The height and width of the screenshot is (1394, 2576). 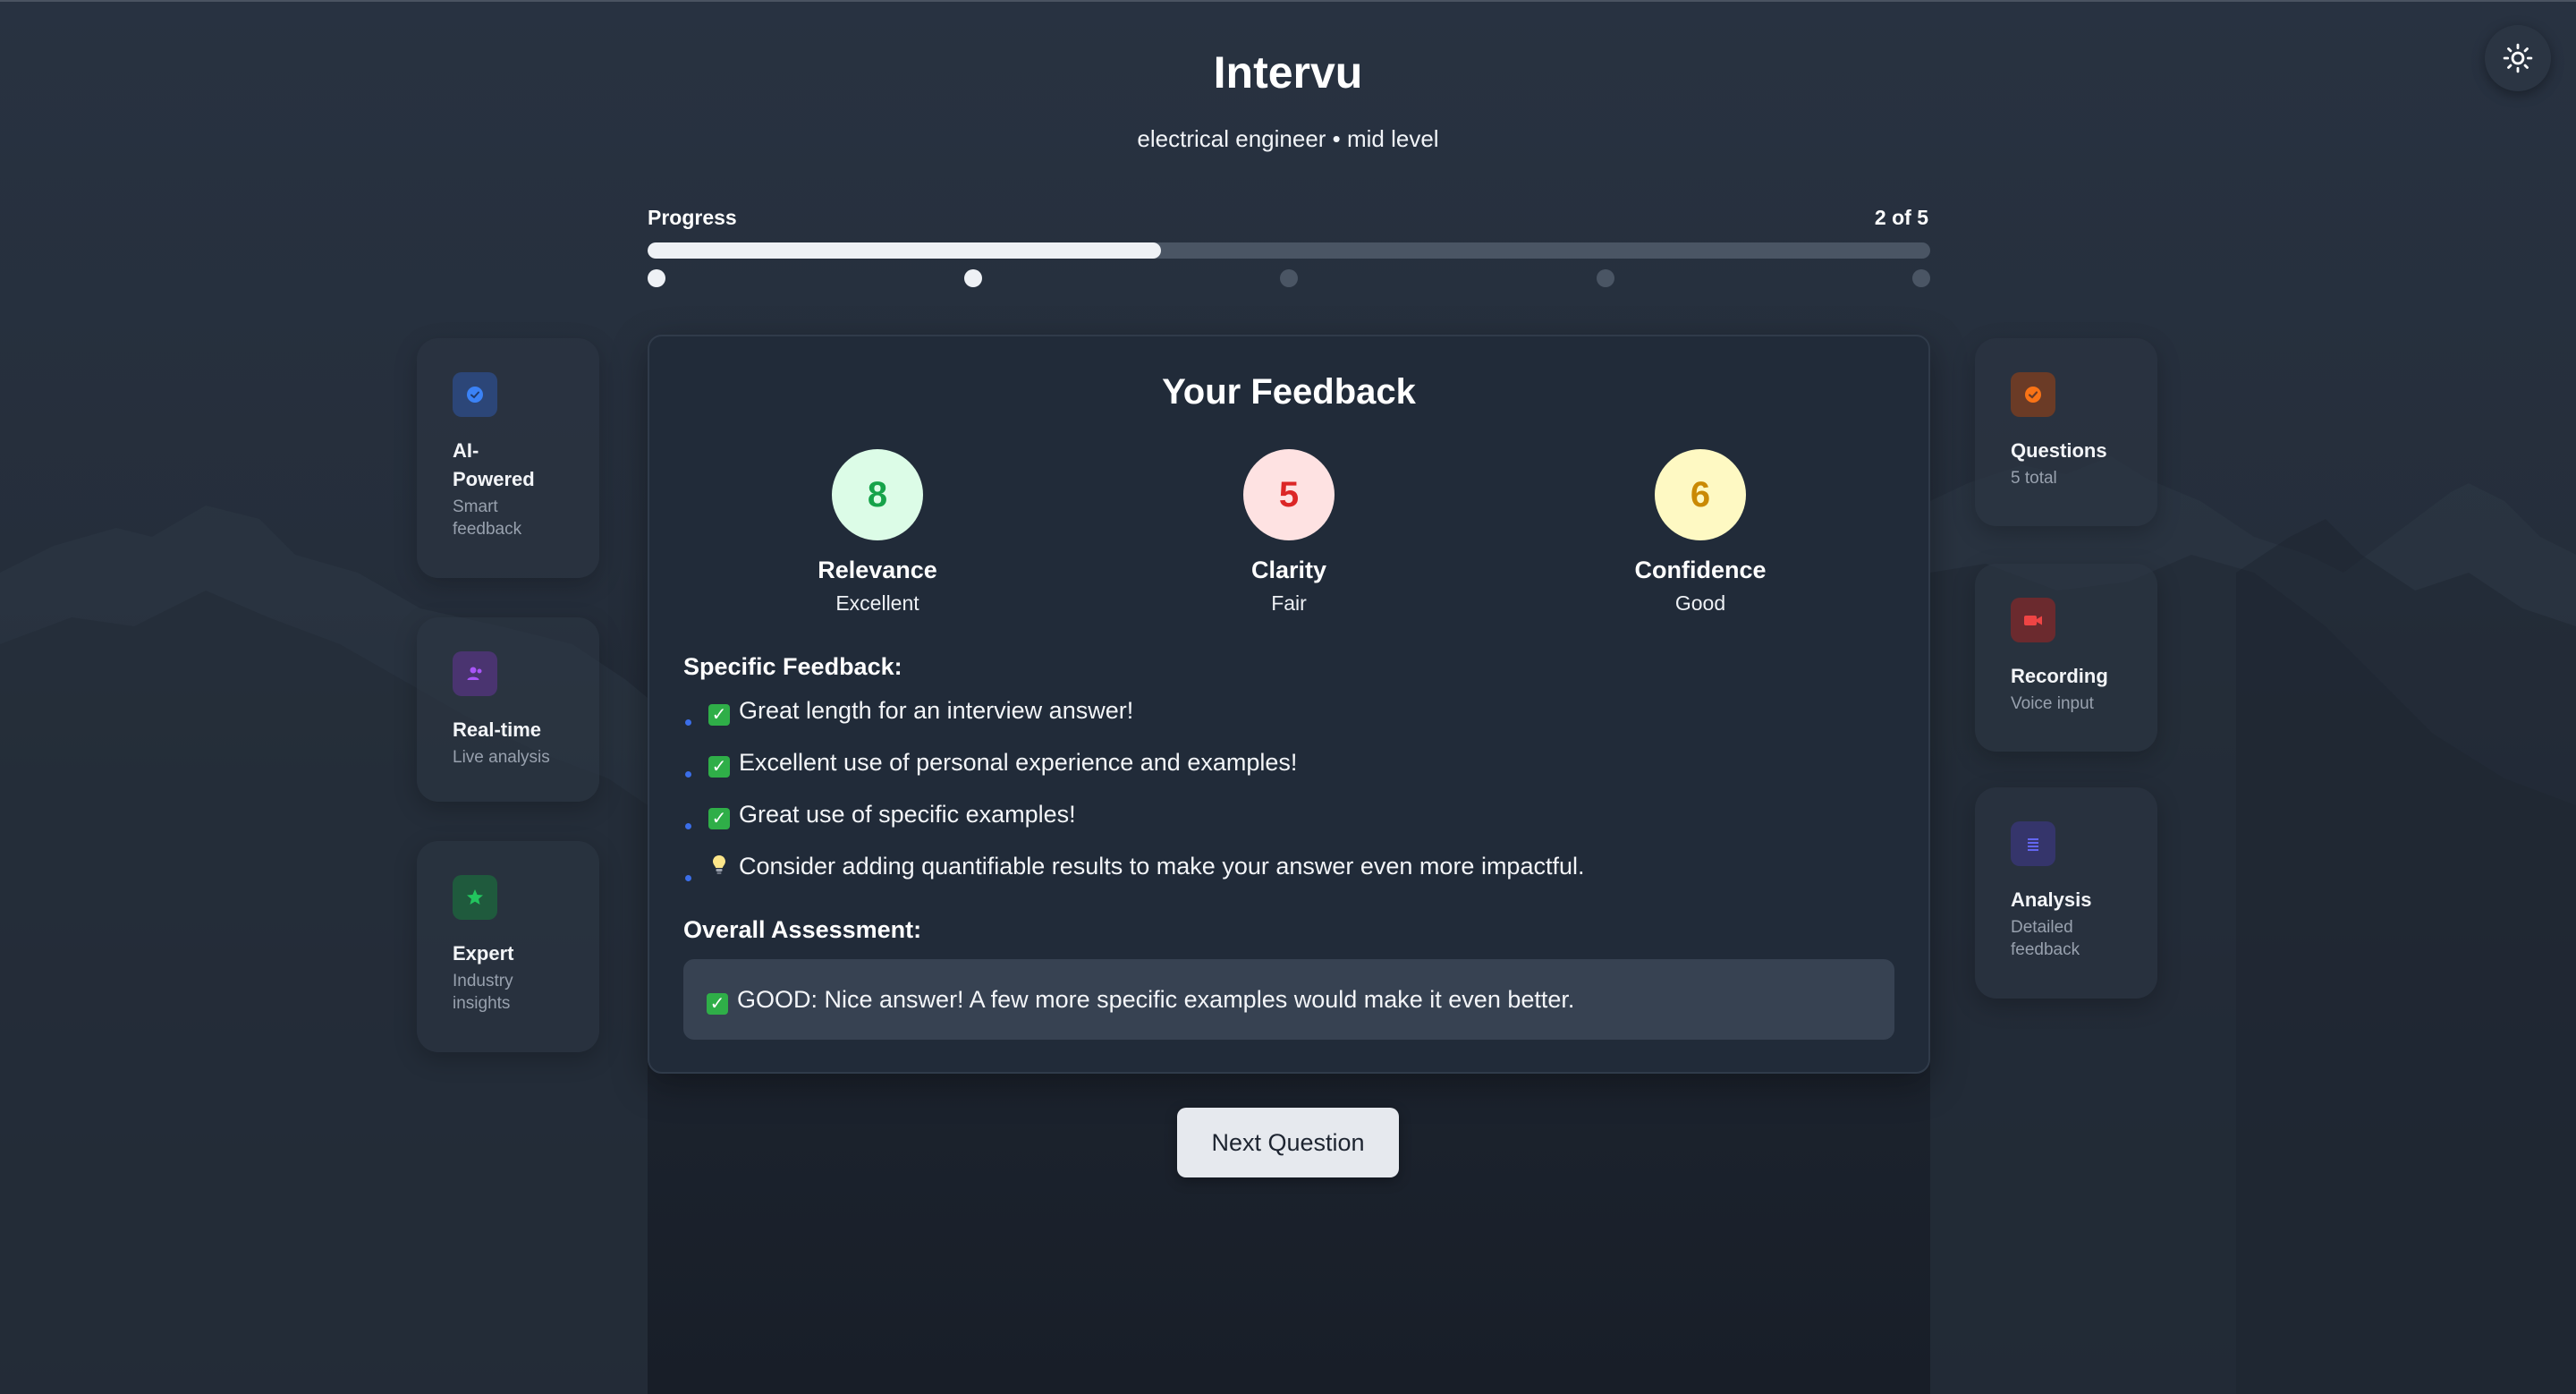 What do you see at coordinates (475, 673) in the screenshot?
I see `users-icon` at bounding box center [475, 673].